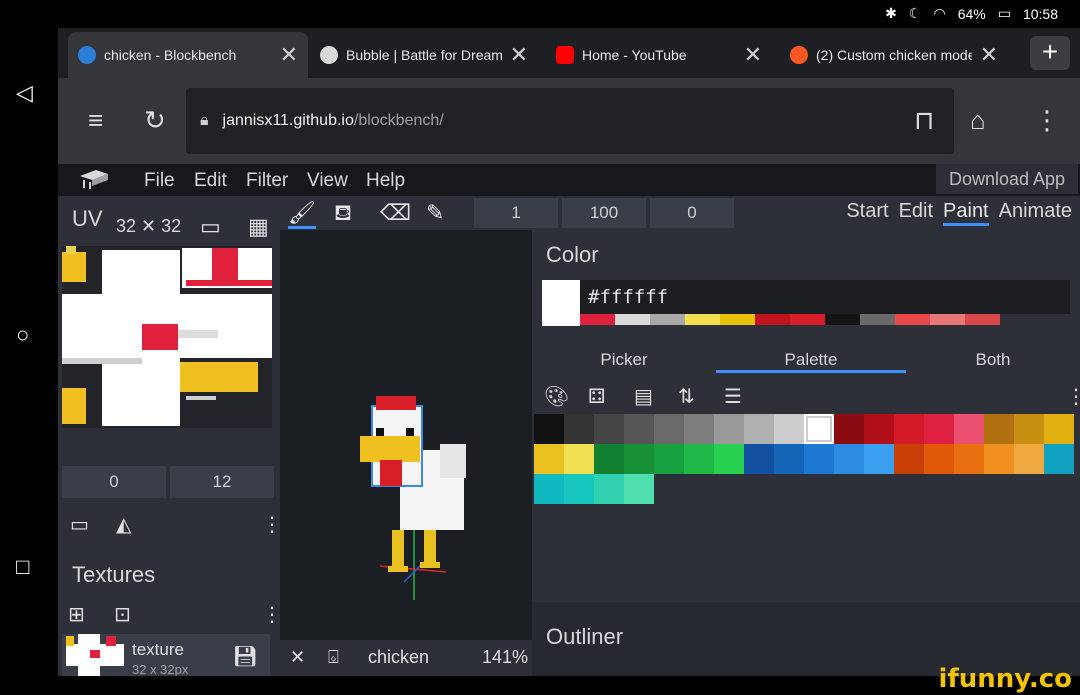 Image resolution: width=1080 pixels, height=695 pixels. What do you see at coordinates (561, 303) in the screenshot?
I see `current-color-swatch` at bounding box center [561, 303].